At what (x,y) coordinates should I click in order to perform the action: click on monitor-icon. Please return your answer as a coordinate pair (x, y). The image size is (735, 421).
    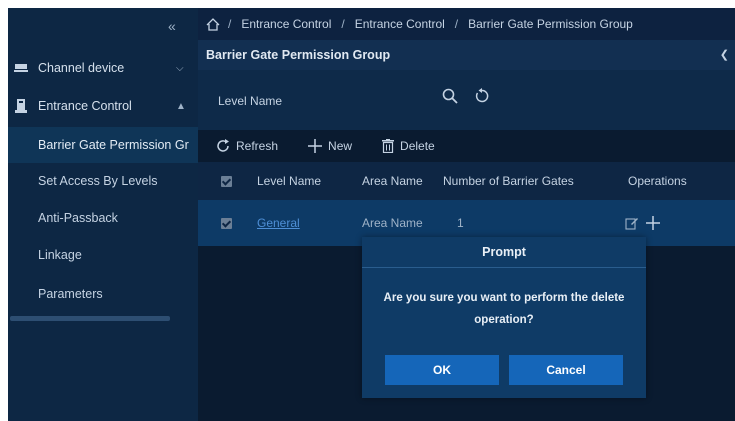
    Looking at the image, I should click on (21, 68).